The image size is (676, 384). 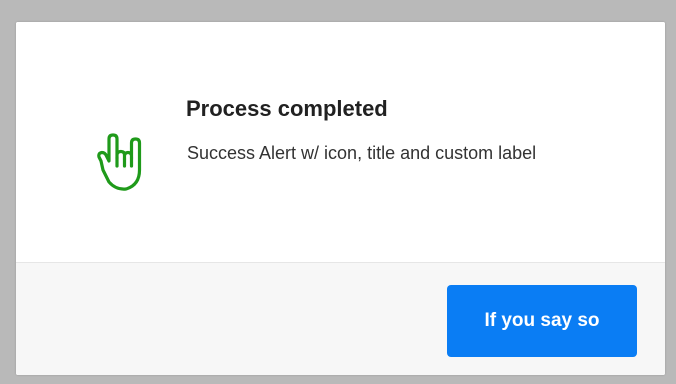 What do you see at coordinates (542, 321) in the screenshot?
I see `confirm-button: If you say so` at bounding box center [542, 321].